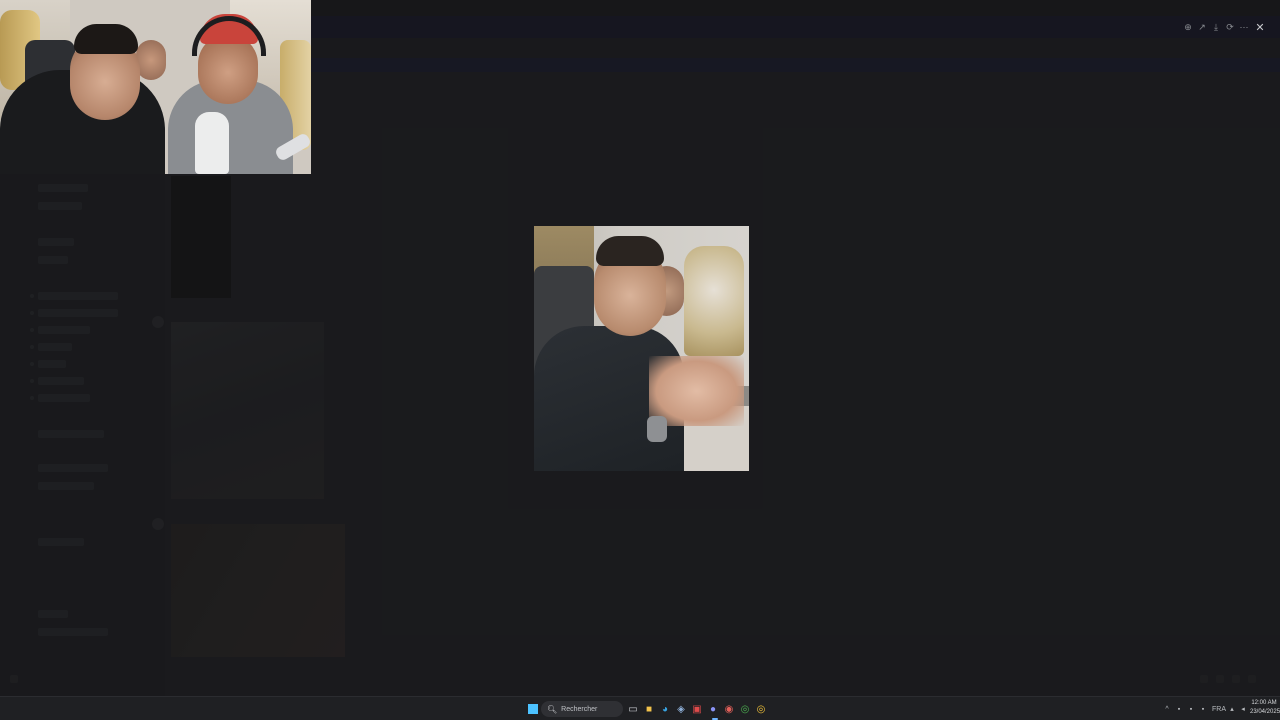  I want to click on task-view-icon: ▭, so click(633, 709).